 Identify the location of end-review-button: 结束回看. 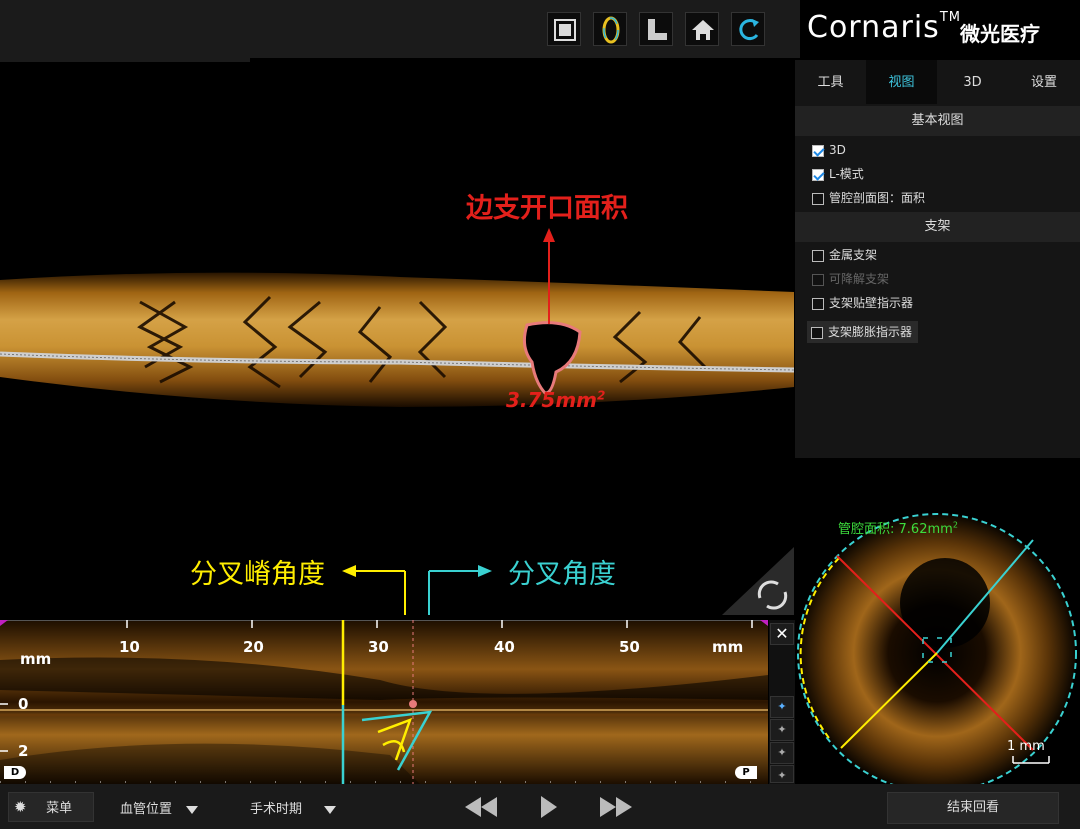
(973, 808).